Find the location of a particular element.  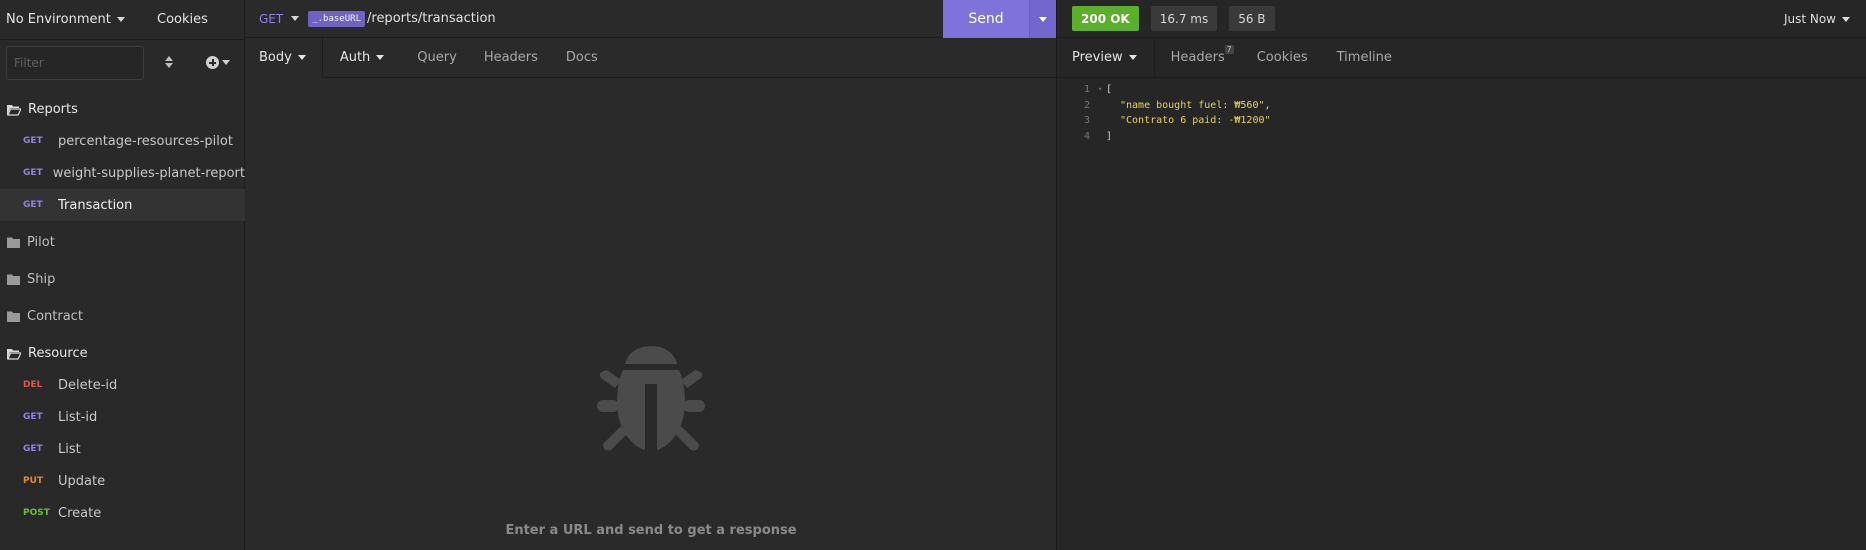

folder-label: Resource is located at coordinates (58, 353).